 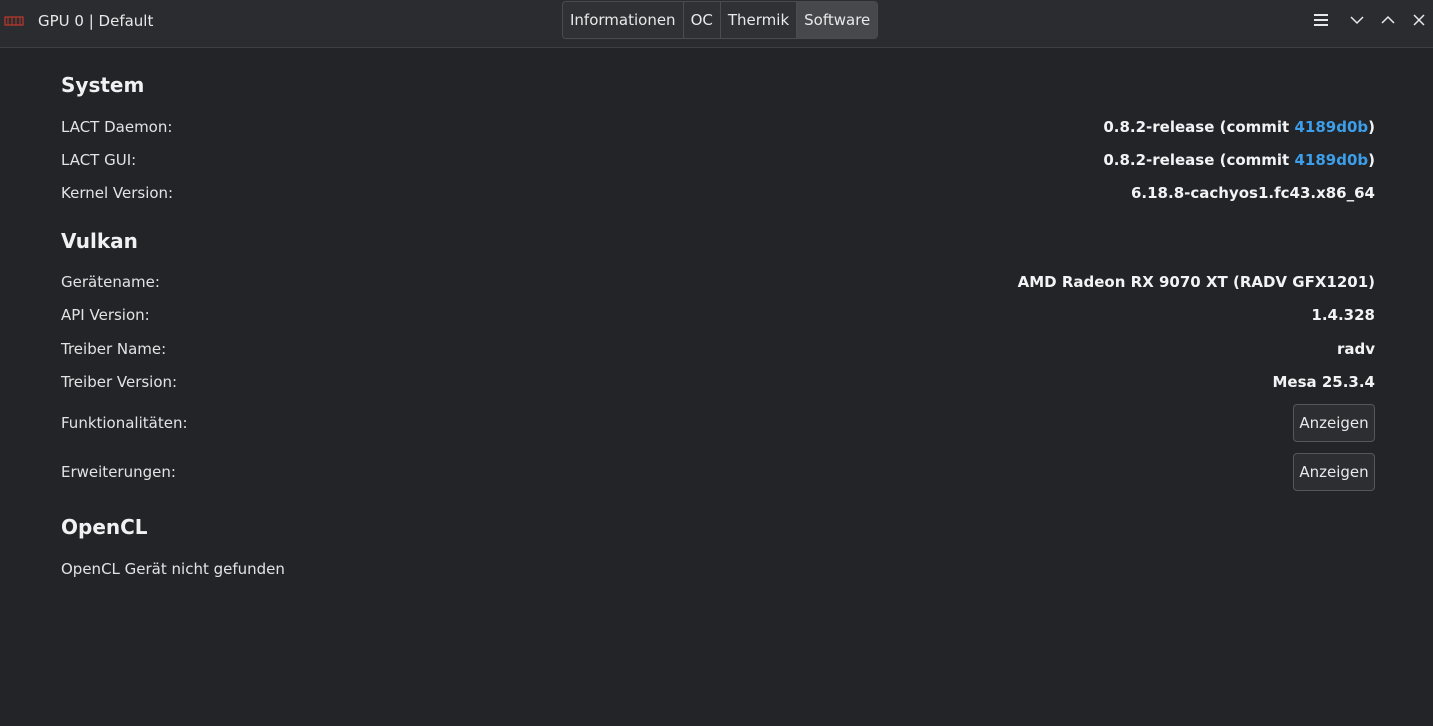 What do you see at coordinates (1252, 193) in the screenshot?
I see `kernel-version-value: 6.18.8-cachyos1.fc43.x86_64` at bounding box center [1252, 193].